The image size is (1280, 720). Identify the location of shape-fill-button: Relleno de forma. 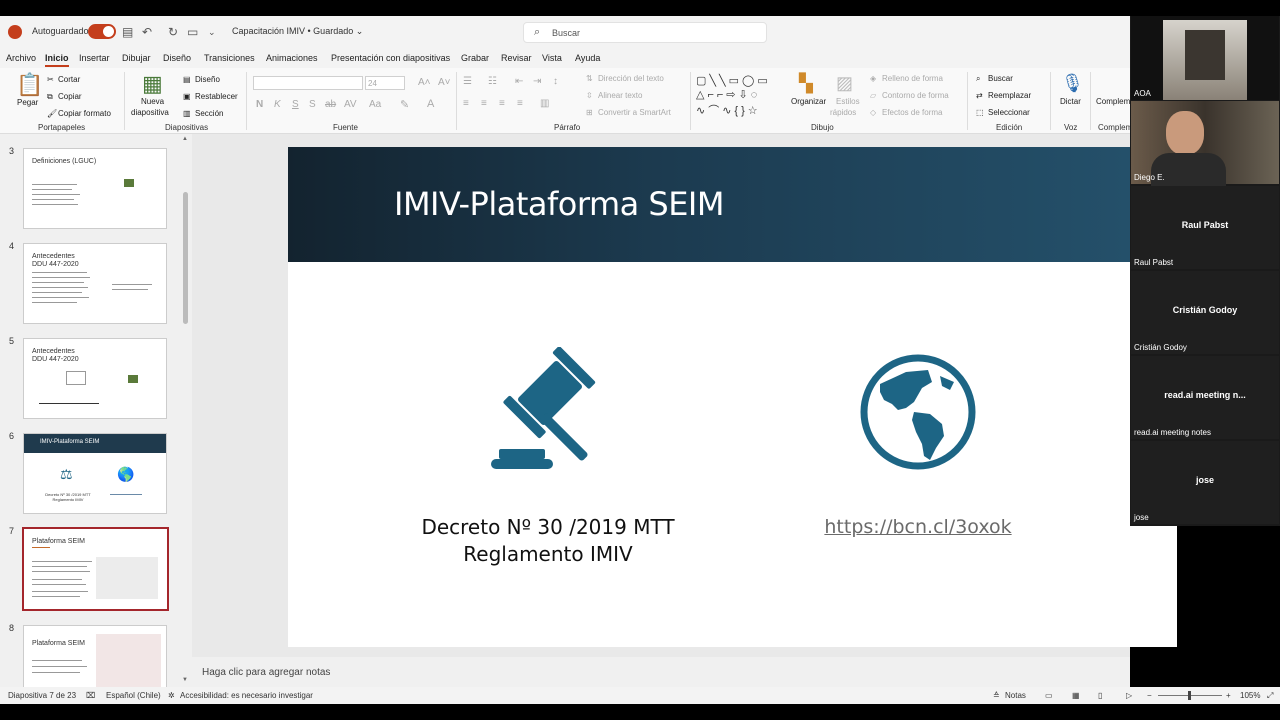
(912, 78).